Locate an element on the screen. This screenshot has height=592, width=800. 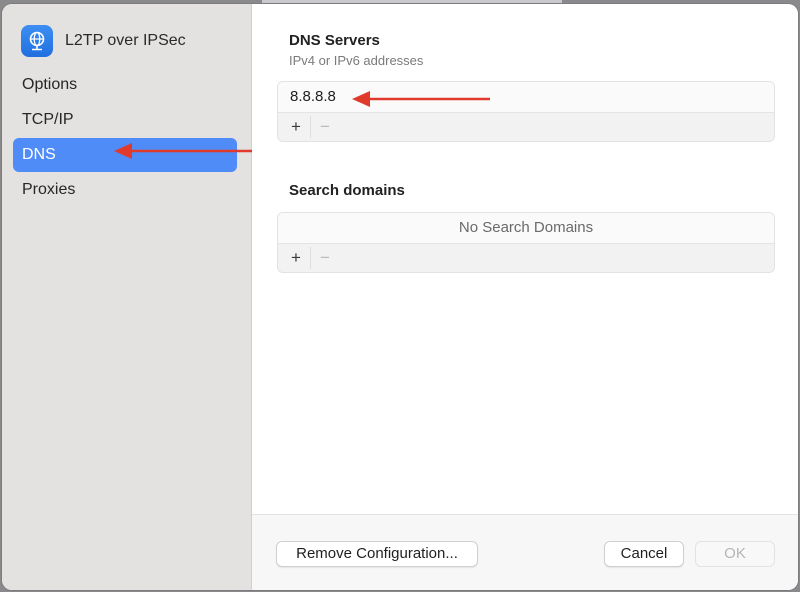
sidebar-item-options: Options is located at coordinates (125, 85).